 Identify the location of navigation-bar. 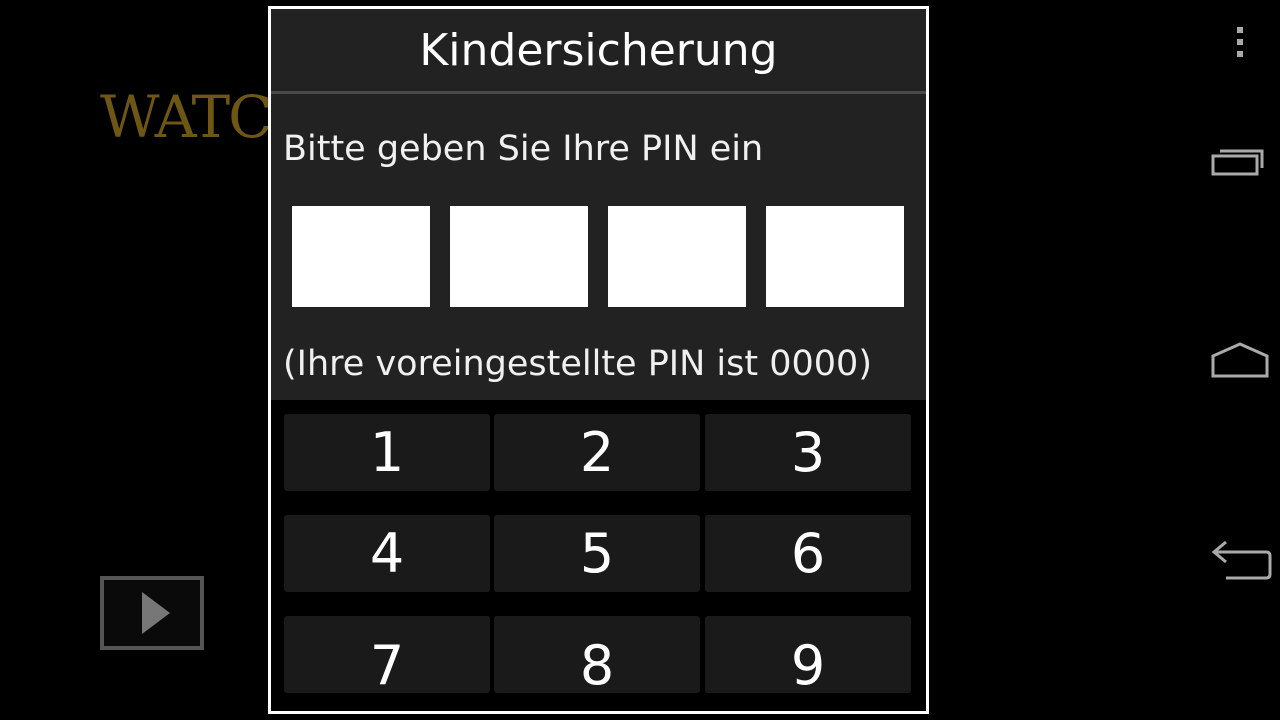
(1240, 360).